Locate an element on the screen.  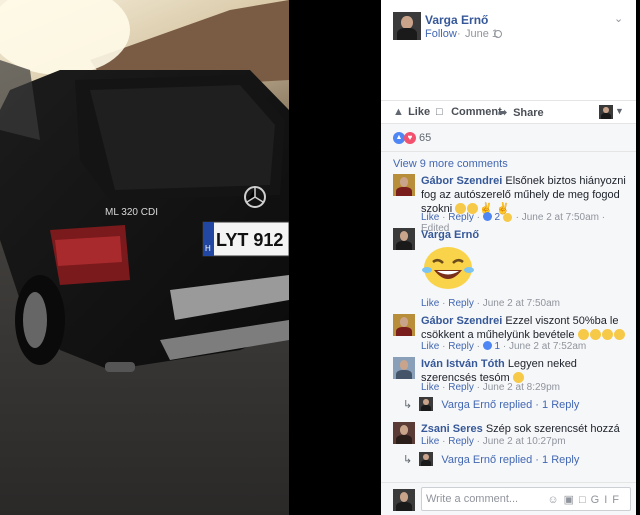
share-icon: ➦ is located at coordinates (503, 113).